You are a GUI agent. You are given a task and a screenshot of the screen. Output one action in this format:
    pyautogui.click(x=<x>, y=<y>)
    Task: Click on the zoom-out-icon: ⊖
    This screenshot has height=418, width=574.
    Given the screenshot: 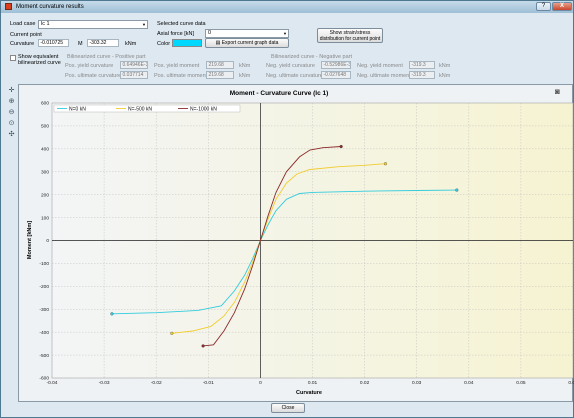 What is the action you would take?
    pyautogui.click(x=11, y=112)
    